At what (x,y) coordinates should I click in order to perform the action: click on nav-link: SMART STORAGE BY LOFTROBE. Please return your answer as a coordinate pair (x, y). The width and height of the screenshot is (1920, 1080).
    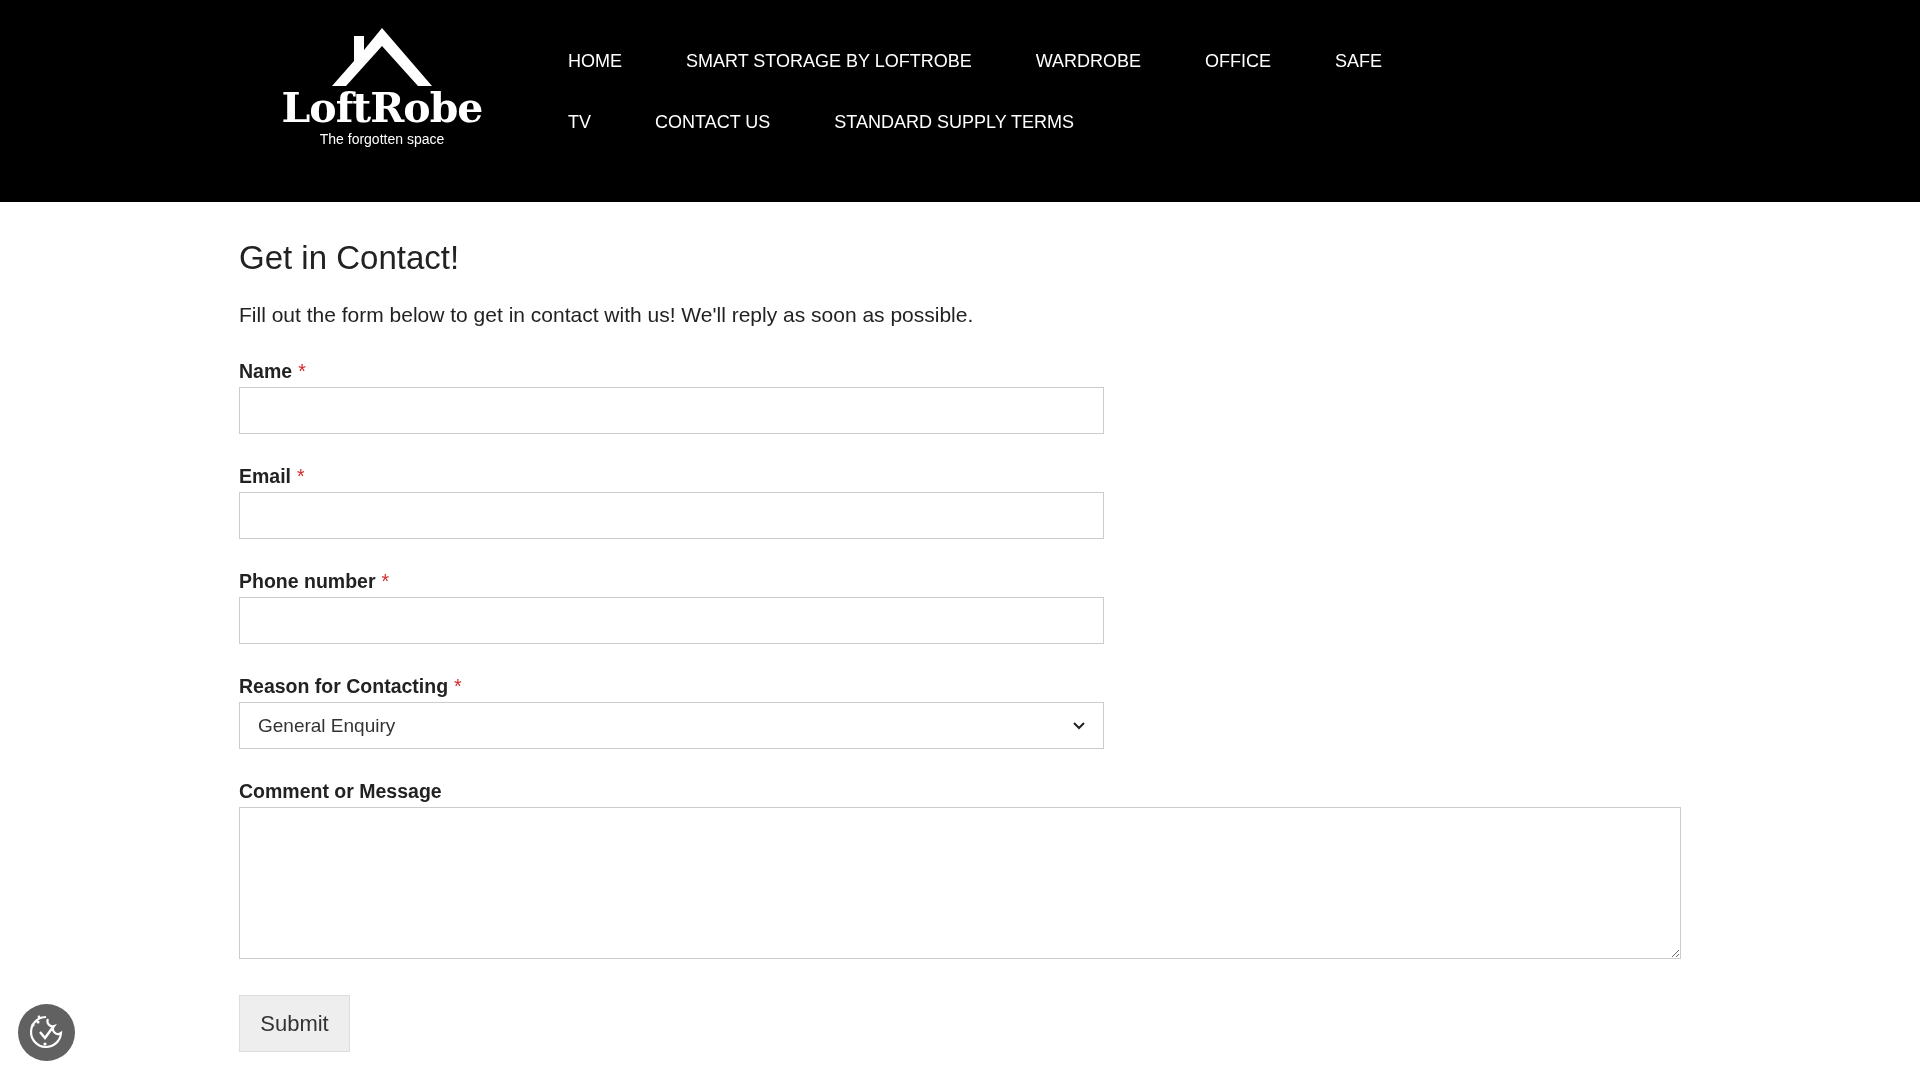
    Looking at the image, I should click on (829, 61).